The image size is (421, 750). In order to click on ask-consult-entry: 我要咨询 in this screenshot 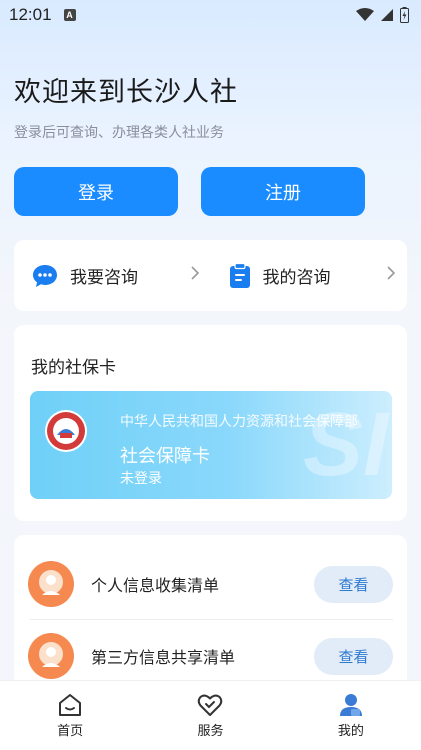, I will do `click(112, 275)`.